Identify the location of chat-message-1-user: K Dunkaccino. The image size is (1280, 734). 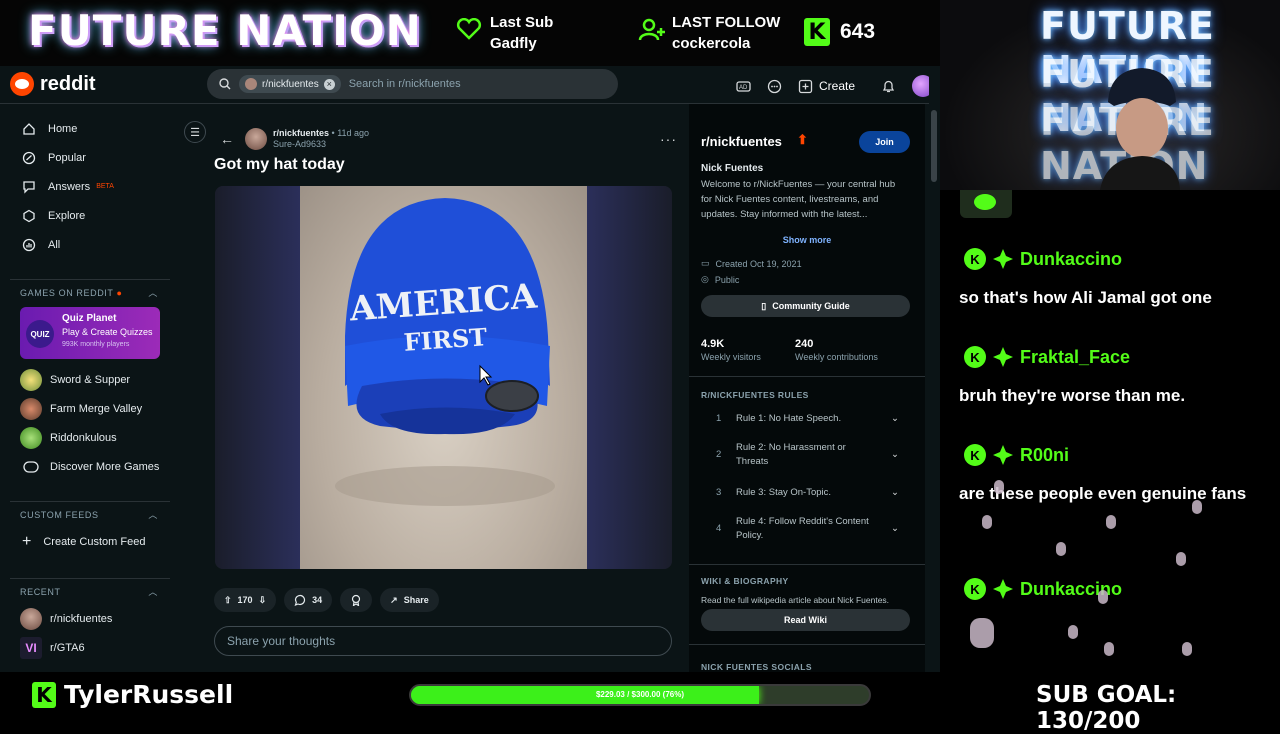
(1043, 259).